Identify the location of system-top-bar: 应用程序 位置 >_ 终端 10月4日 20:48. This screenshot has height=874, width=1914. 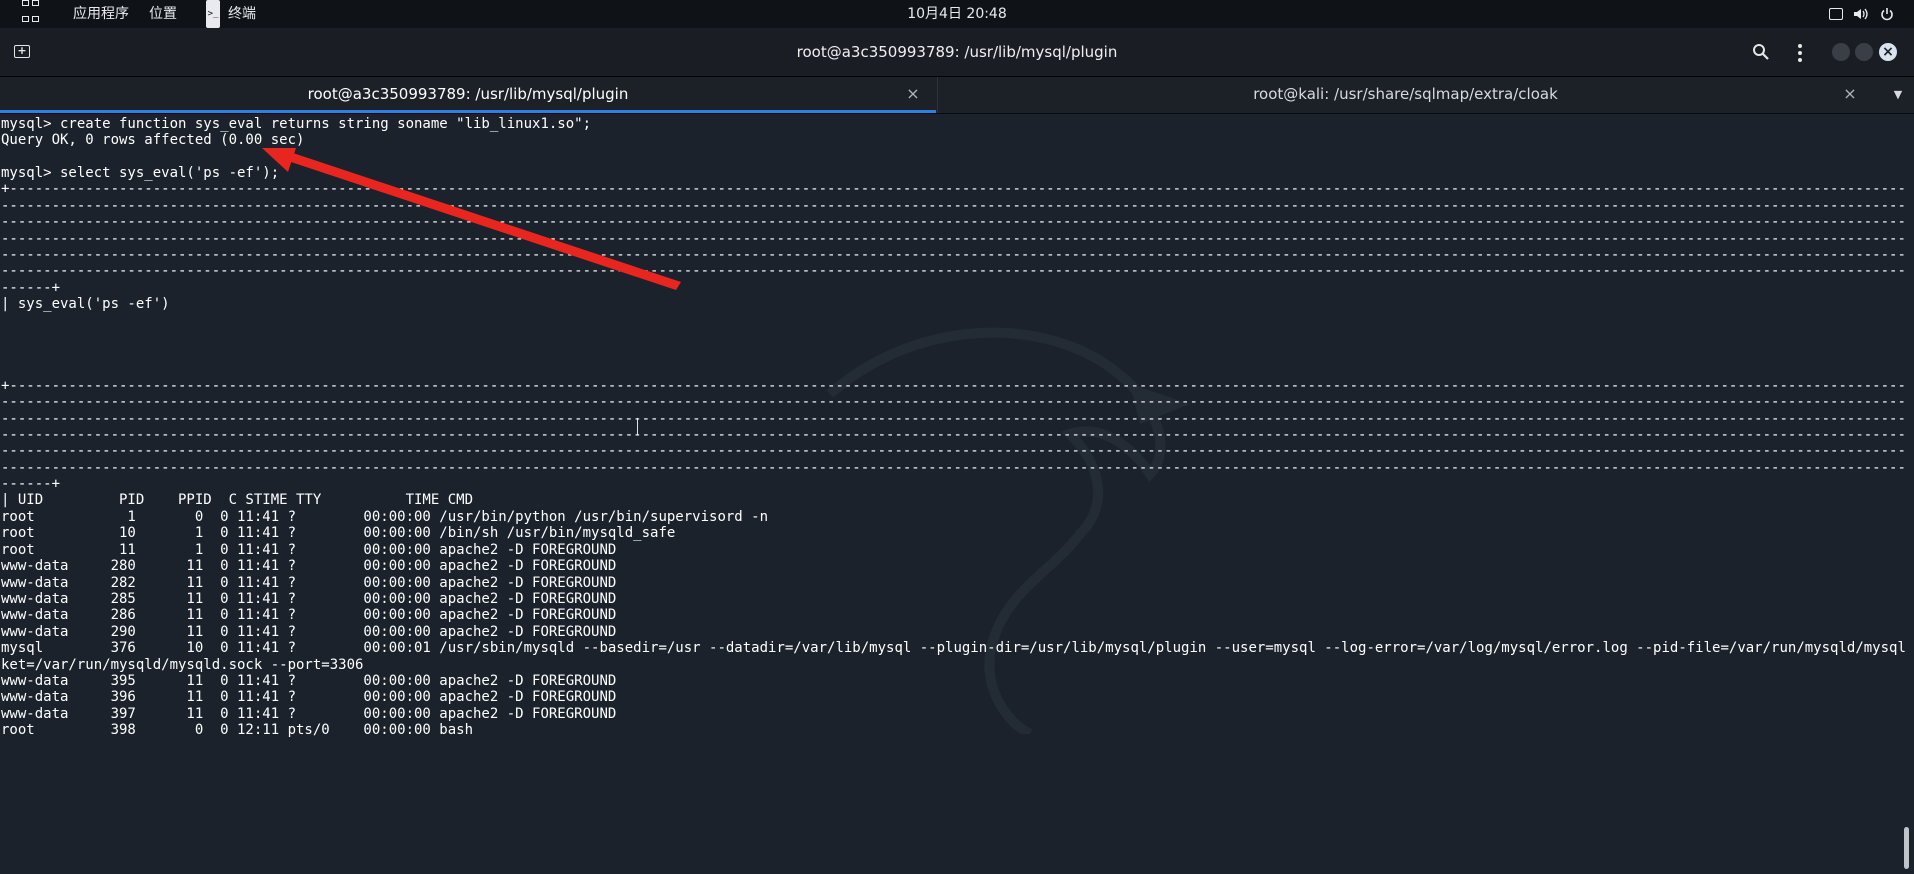
(957, 14).